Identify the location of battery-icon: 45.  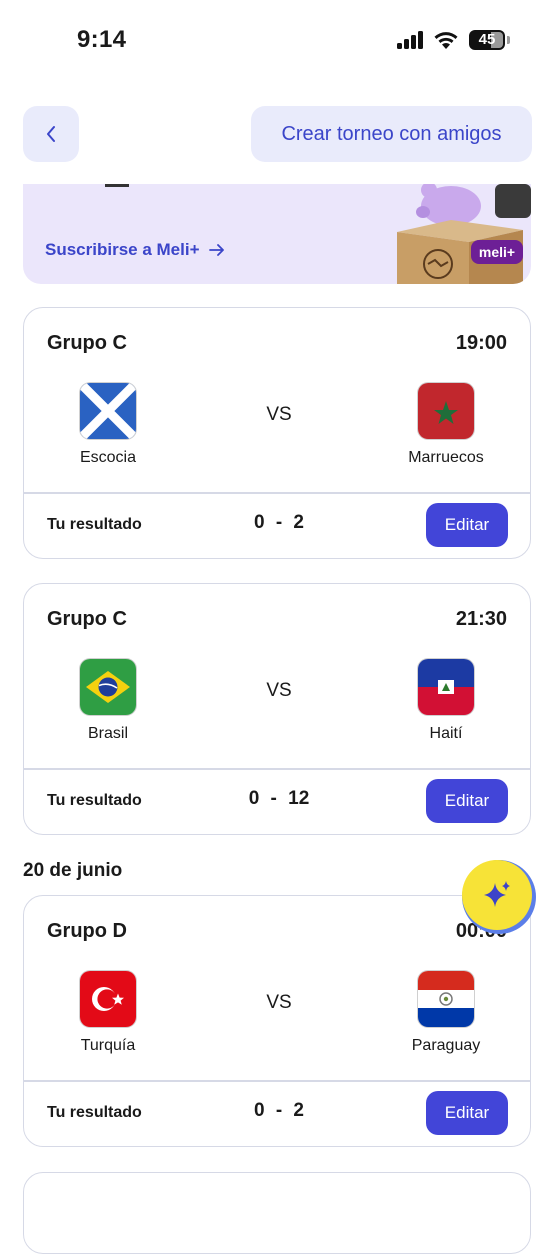
(487, 40).